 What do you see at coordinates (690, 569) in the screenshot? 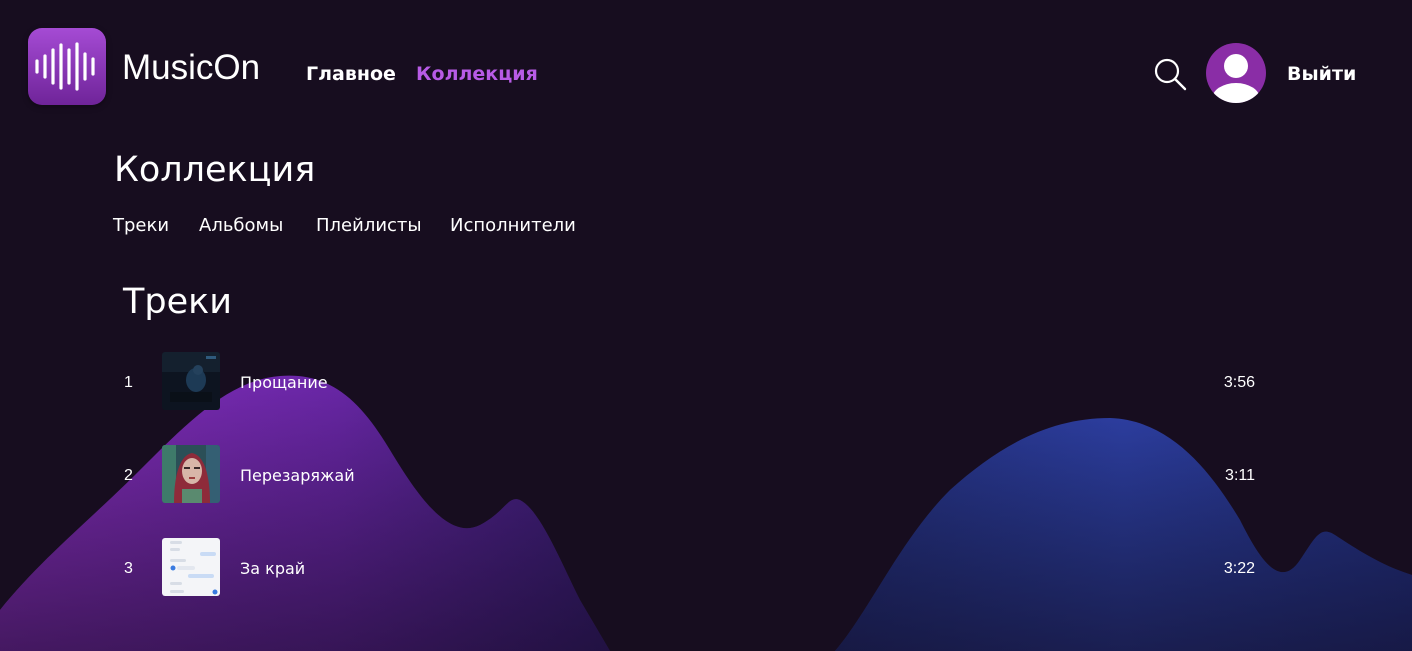
I see `track-row: 3 За край 3:22` at bounding box center [690, 569].